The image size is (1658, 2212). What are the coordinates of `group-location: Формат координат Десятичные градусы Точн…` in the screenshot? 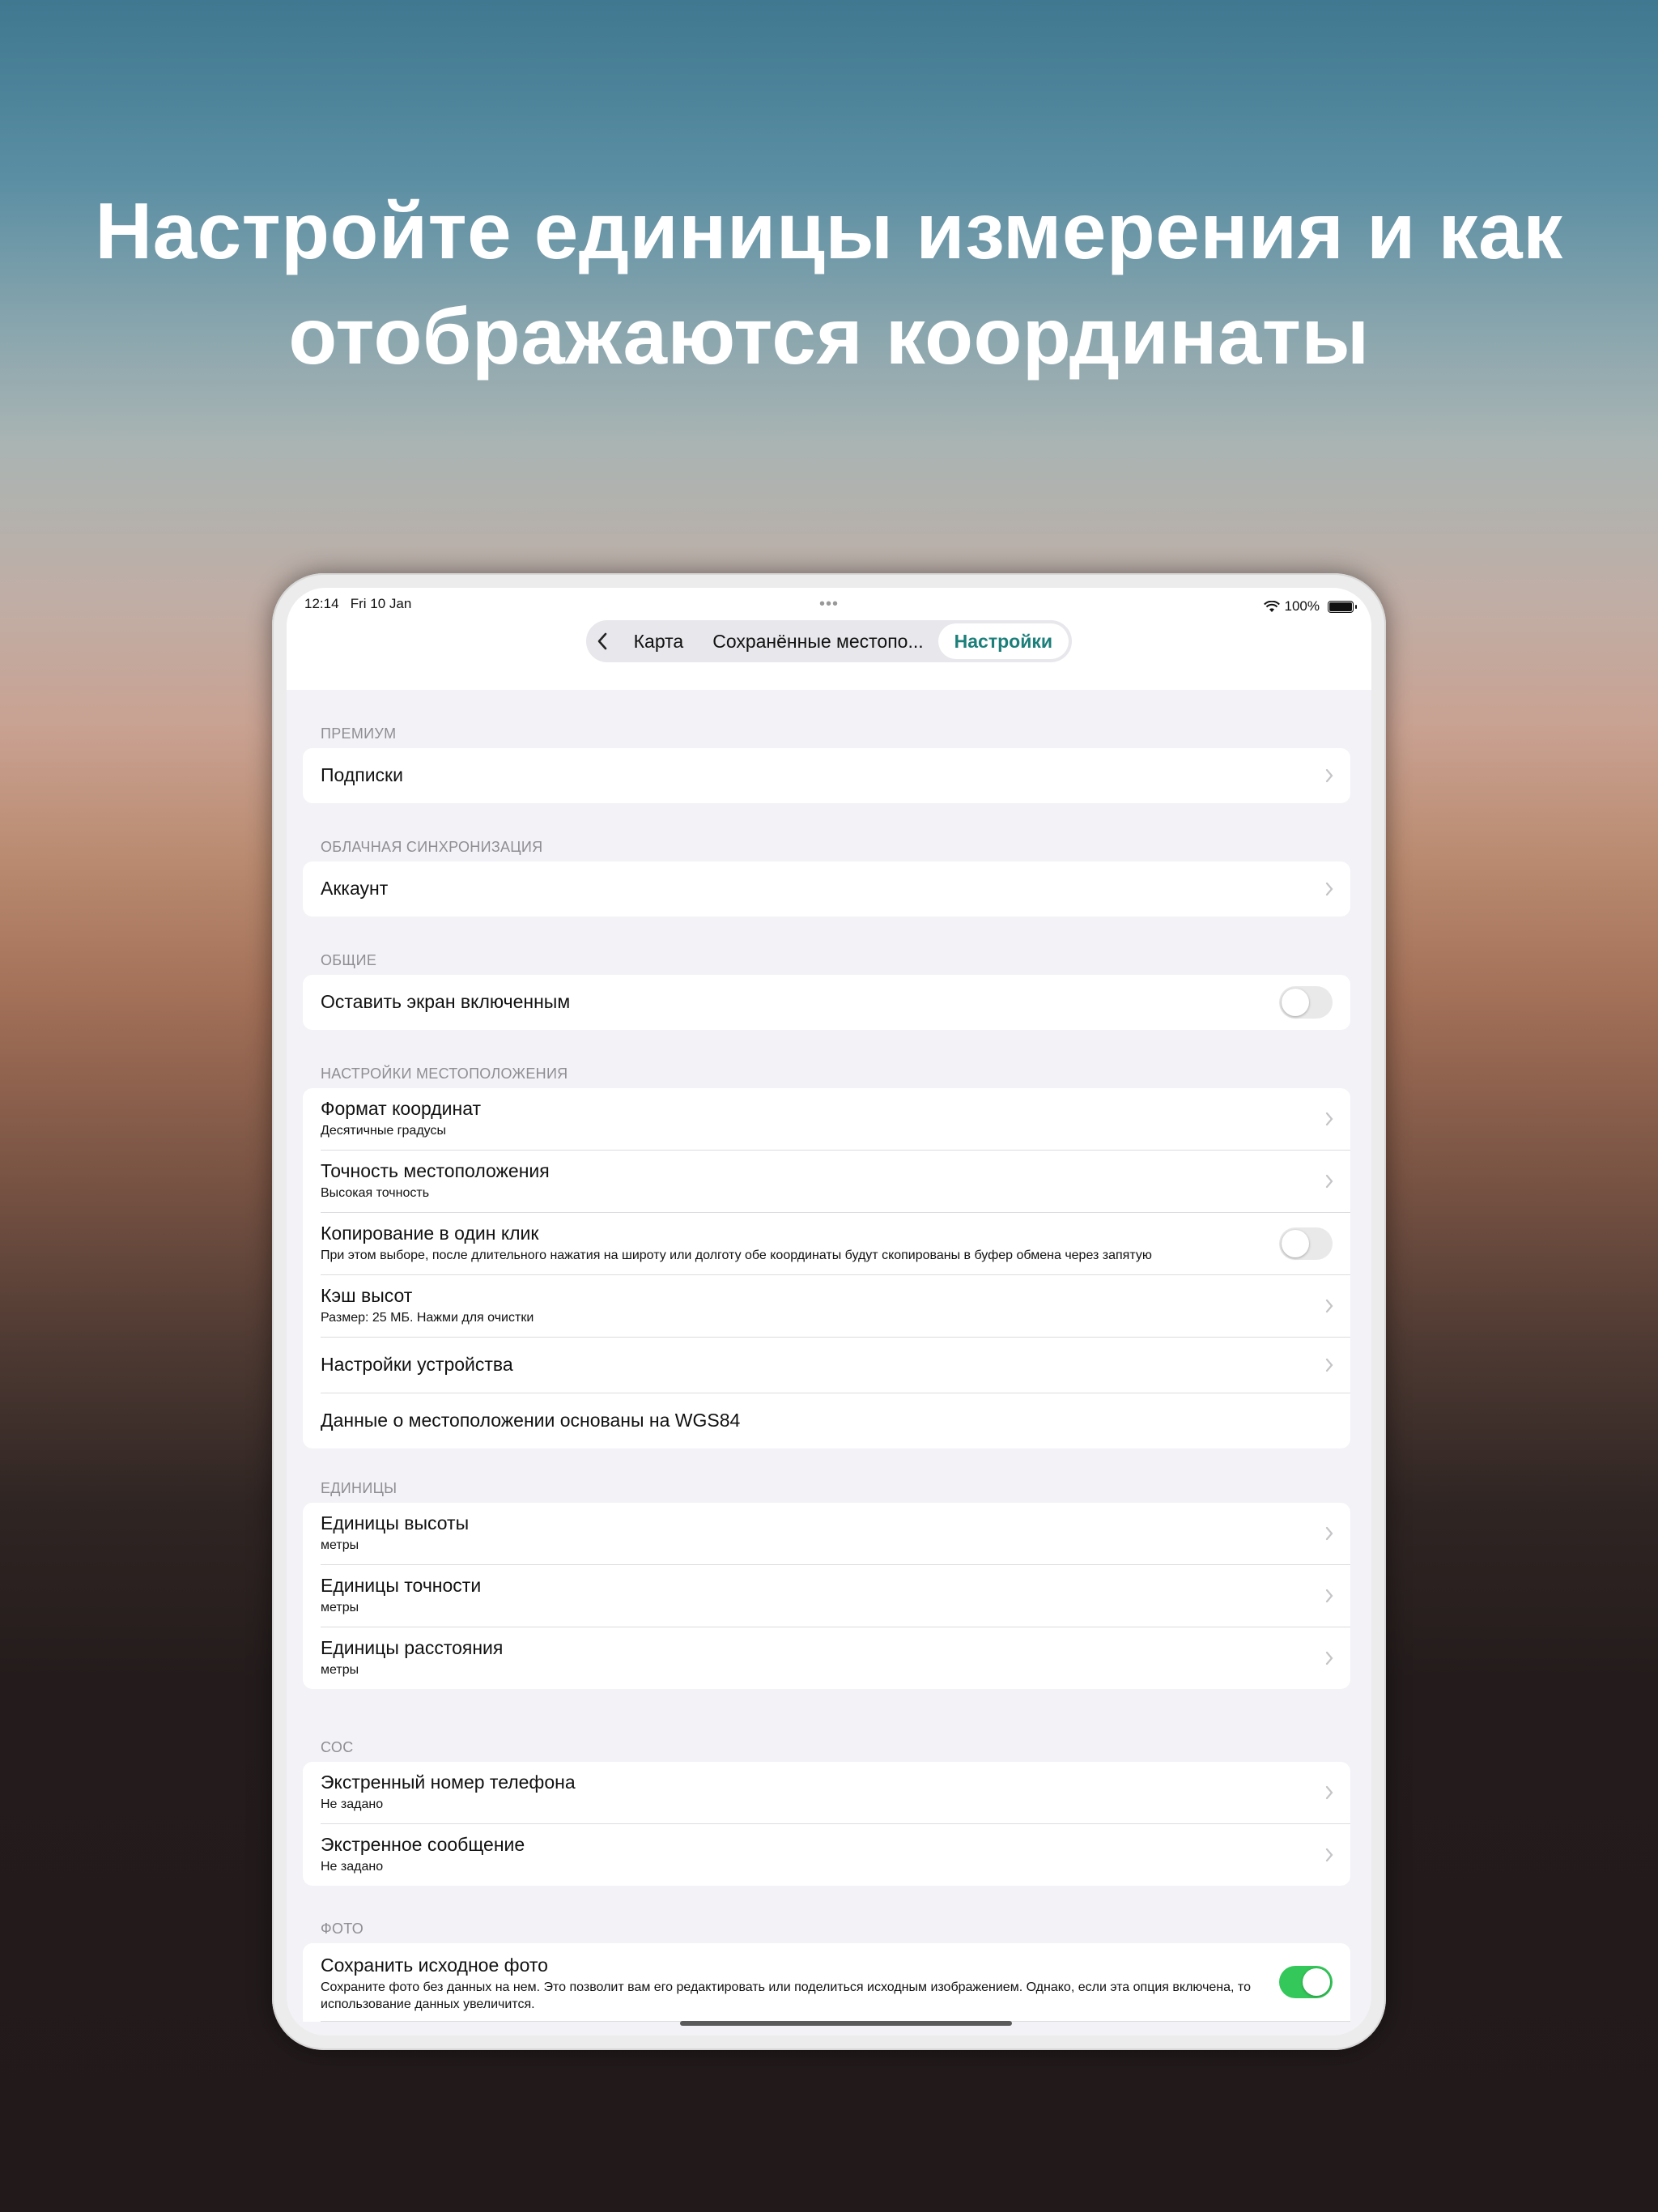 It's located at (826, 1268).